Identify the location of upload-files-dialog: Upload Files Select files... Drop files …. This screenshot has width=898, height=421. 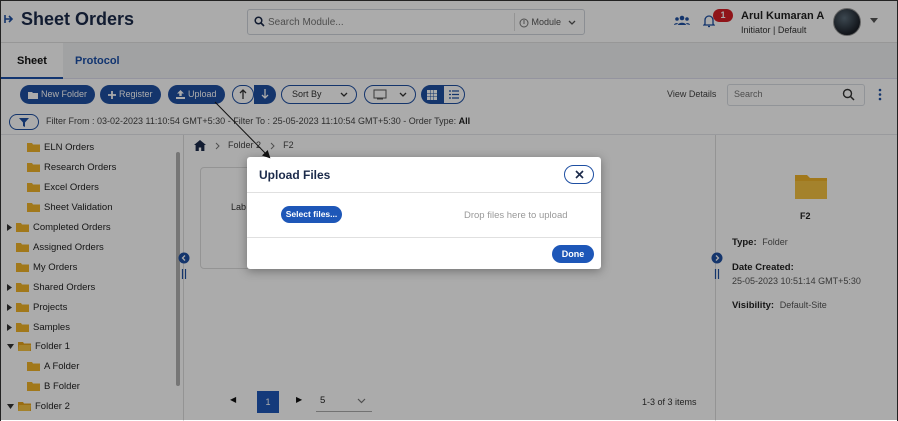
(424, 213).